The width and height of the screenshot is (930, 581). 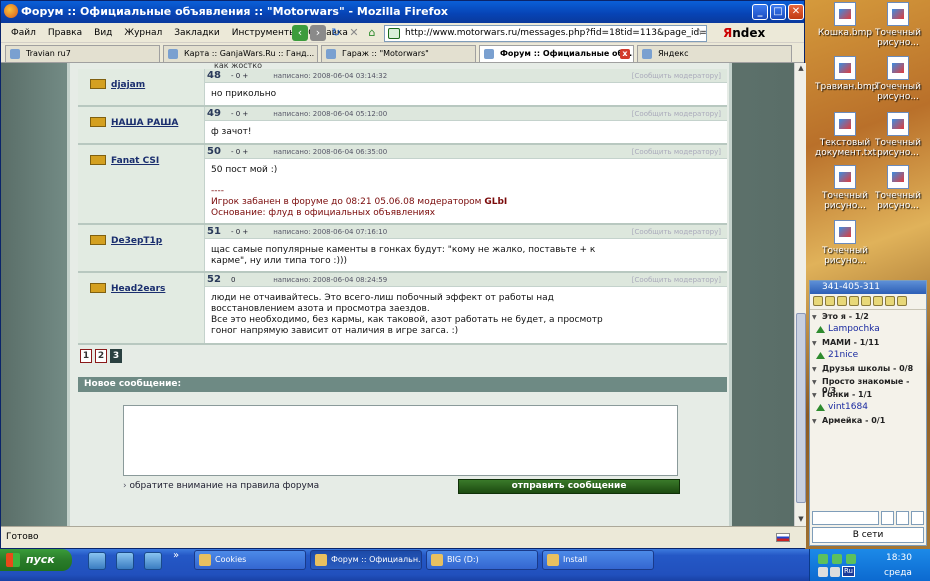 I want to click on icq-search-icon, so click(x=888, y=518).